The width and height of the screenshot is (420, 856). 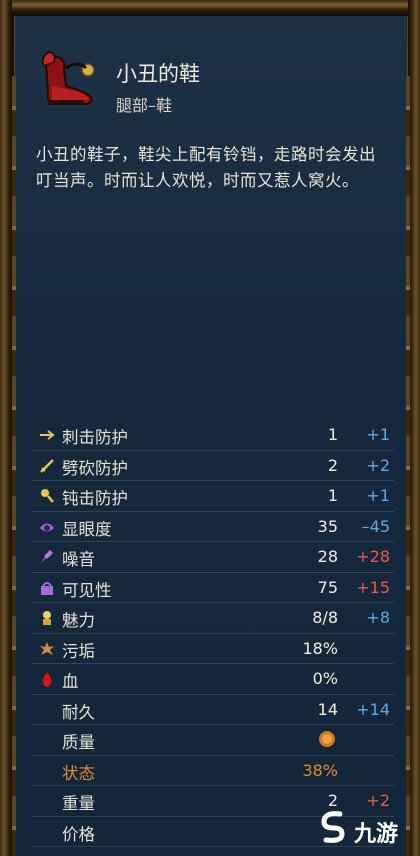 What do you see at coordinates (327, 556) in the screenshot?
I see `stat-value: 28` at bounding box center [327, 556].